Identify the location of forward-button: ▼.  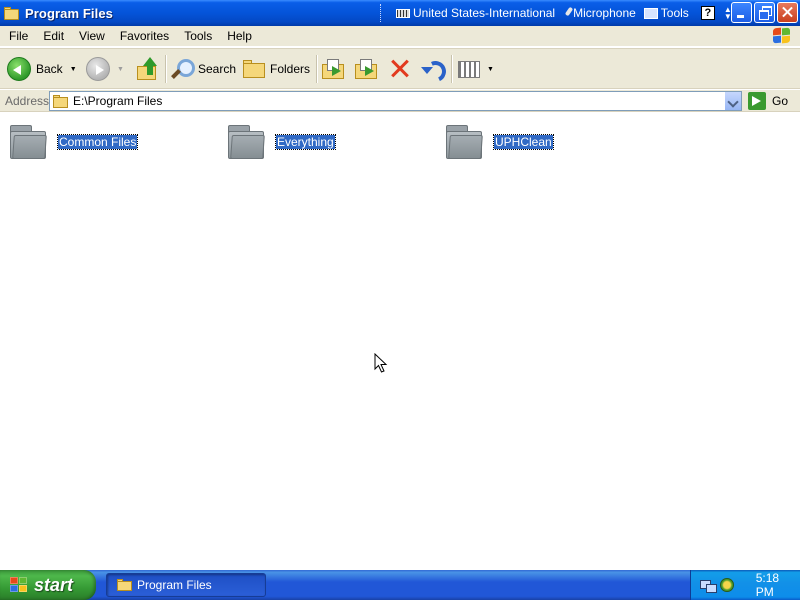
(105, 69).